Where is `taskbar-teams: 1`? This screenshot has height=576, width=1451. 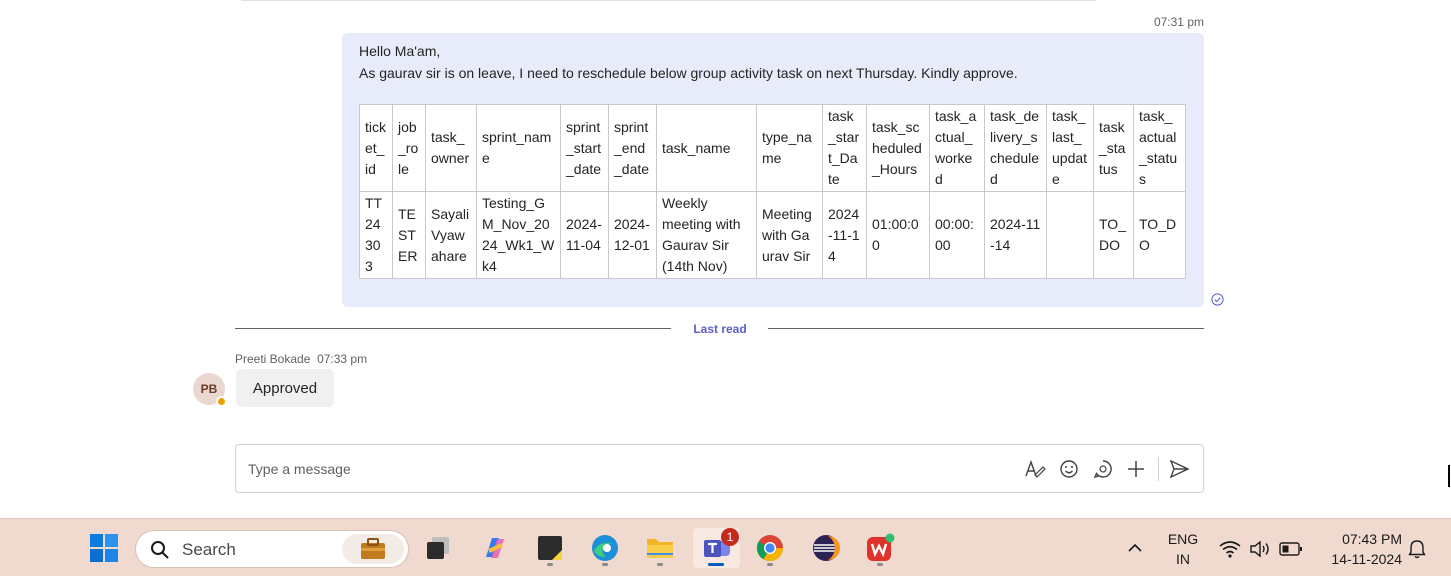
taskbar-teams: 1 is located at coordinates (716, 548).